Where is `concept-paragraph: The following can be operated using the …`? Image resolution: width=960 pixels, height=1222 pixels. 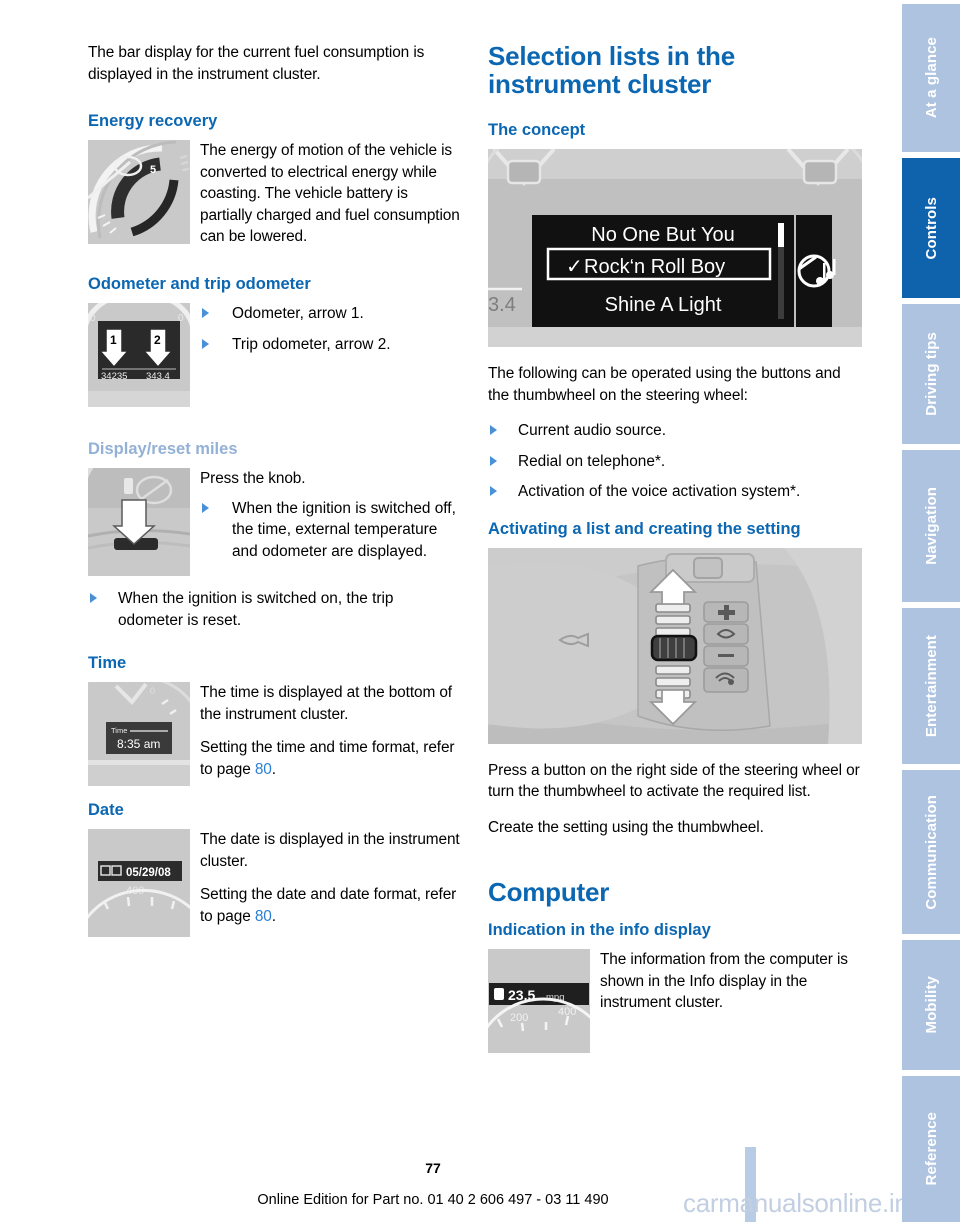
concept-paragraph: The following can be operated using the … is located at coordinates (664, 384).